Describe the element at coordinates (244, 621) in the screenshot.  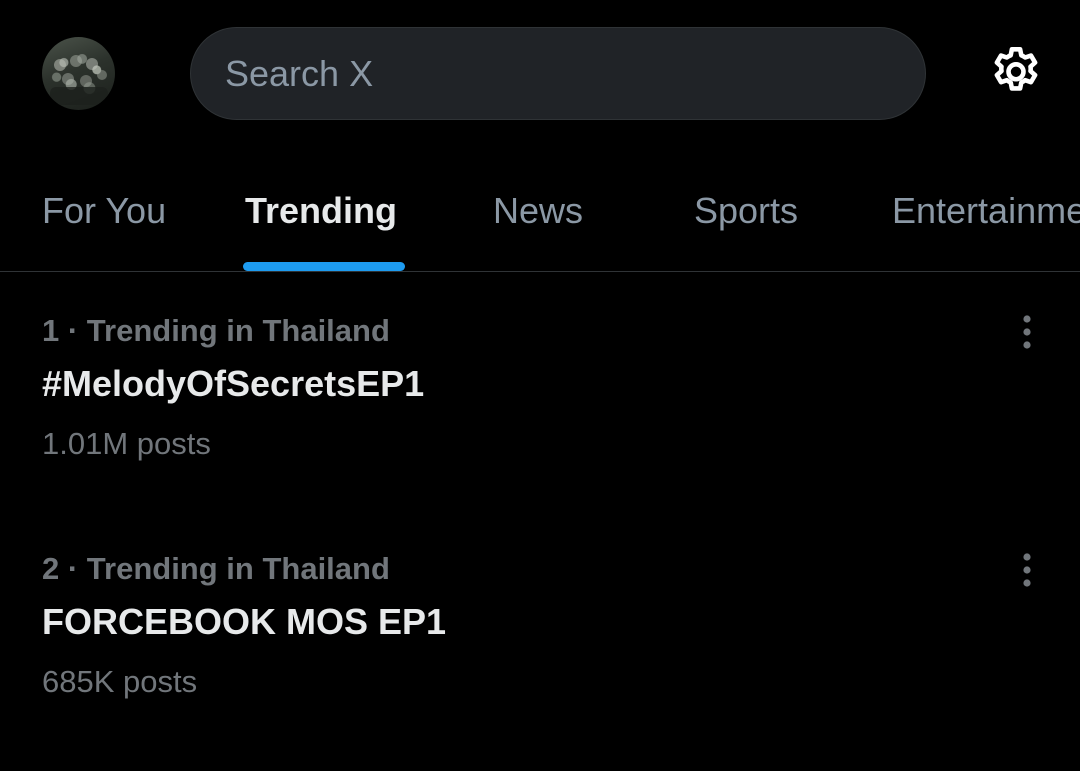
I see `trend-title: FORCEBOOK MOS EP1` at that location.